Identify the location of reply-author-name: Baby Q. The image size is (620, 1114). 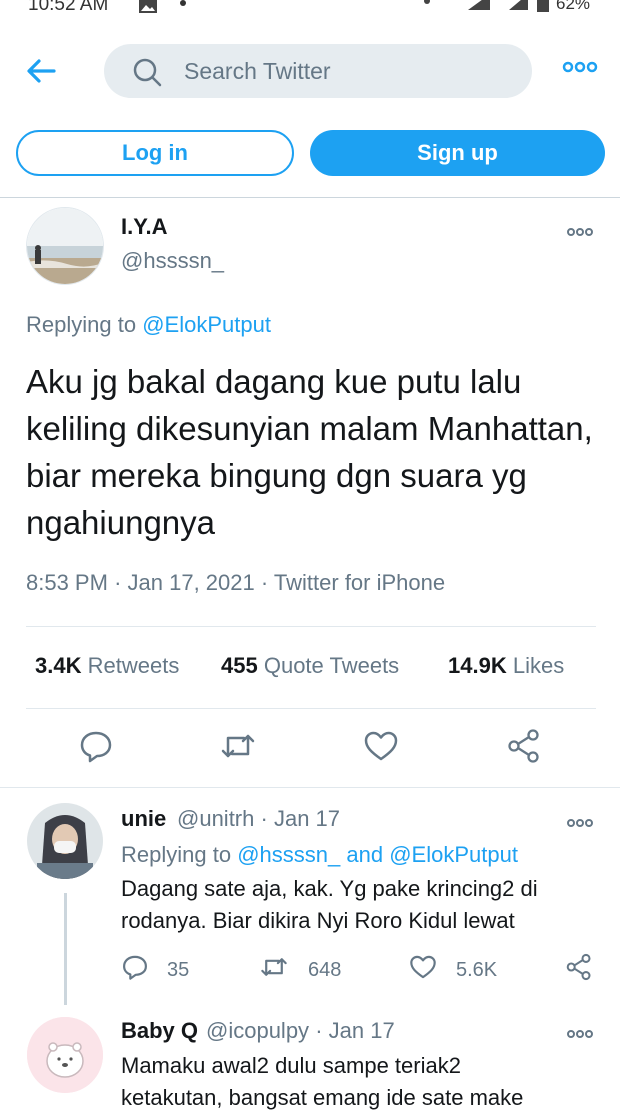
(159, 1031).